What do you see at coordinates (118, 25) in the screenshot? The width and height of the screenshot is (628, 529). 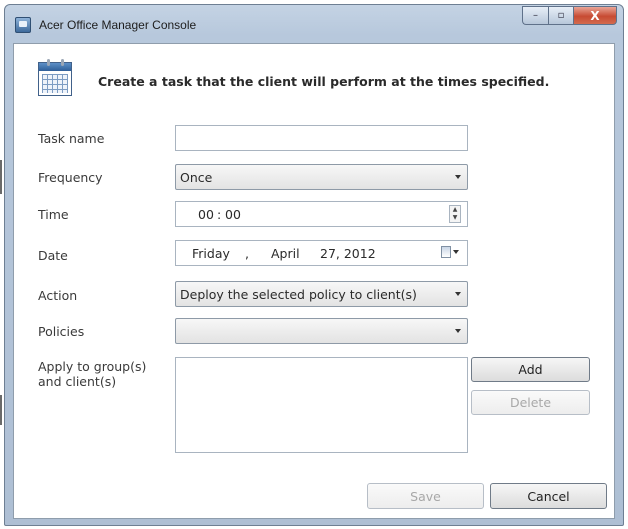 I see `window-title: Acer Office Manager Console` at bounding box center [118, 25].